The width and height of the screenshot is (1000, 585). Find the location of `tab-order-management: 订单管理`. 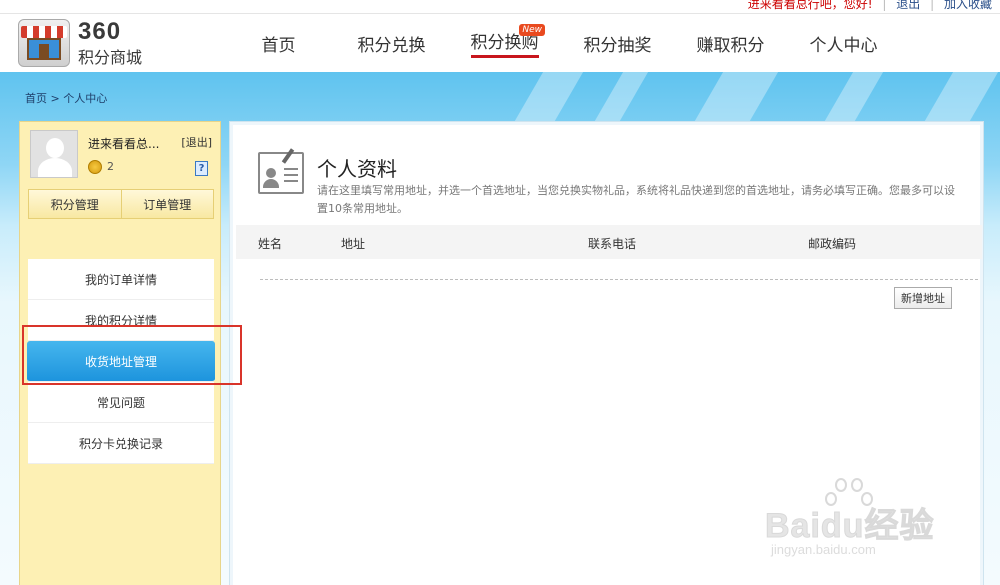

tab-order-management: 订单管理 is located at coordinates (167, 204).